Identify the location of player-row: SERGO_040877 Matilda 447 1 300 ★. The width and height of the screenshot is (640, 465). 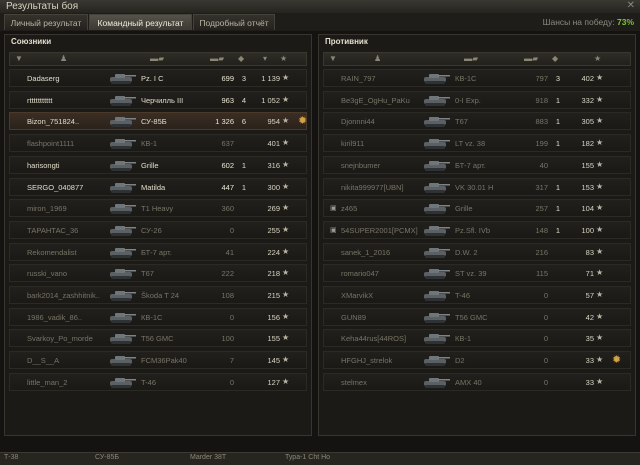
(158, 186).